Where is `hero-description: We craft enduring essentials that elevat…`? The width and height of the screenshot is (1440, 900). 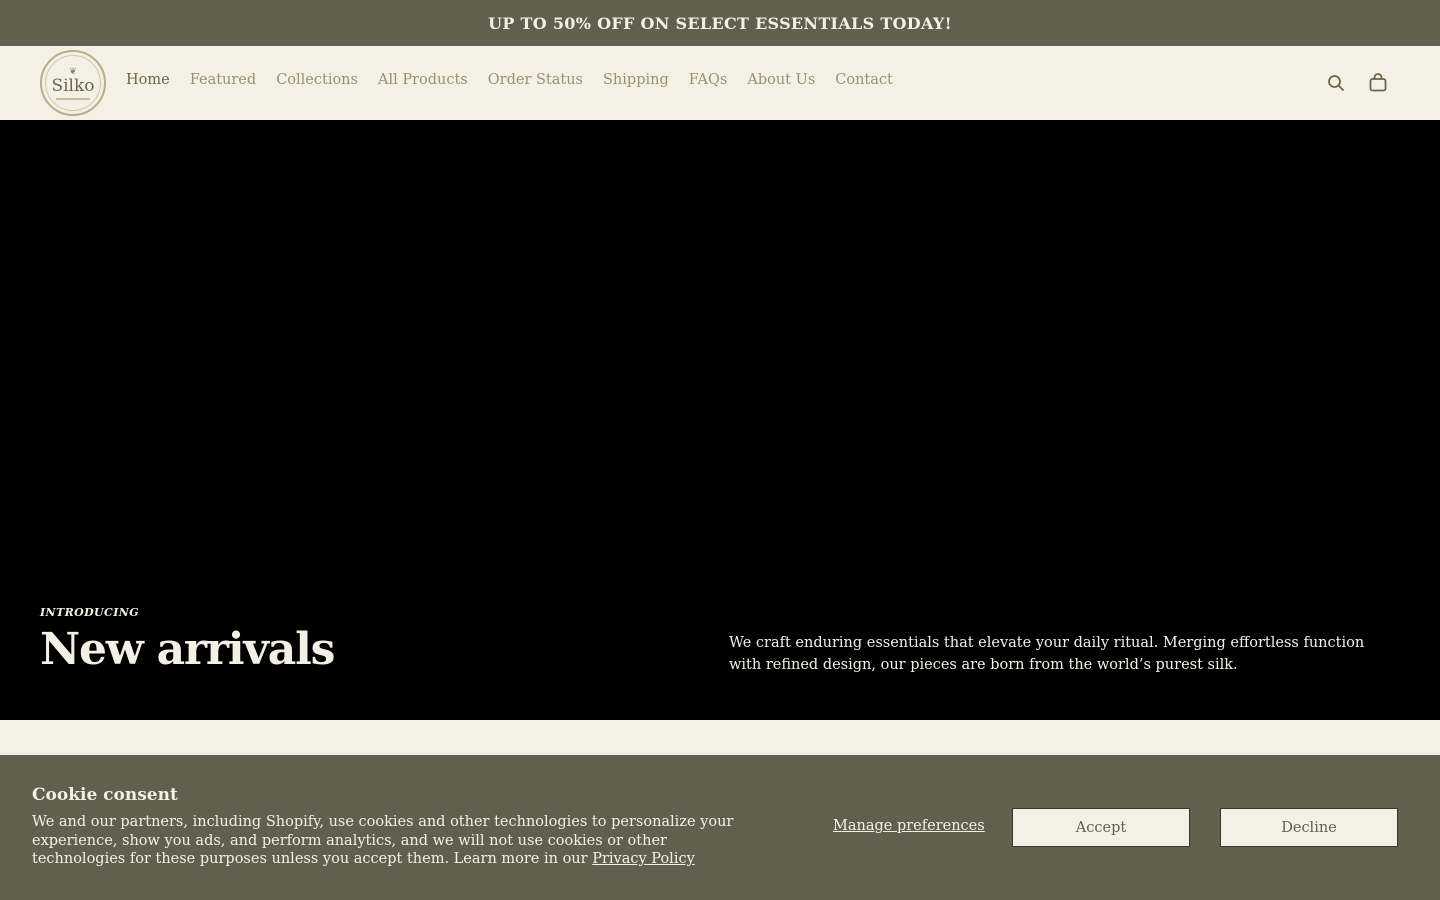 hero-description: We craft enduring essentials that elevat… is located at coordinates (1047, 654).